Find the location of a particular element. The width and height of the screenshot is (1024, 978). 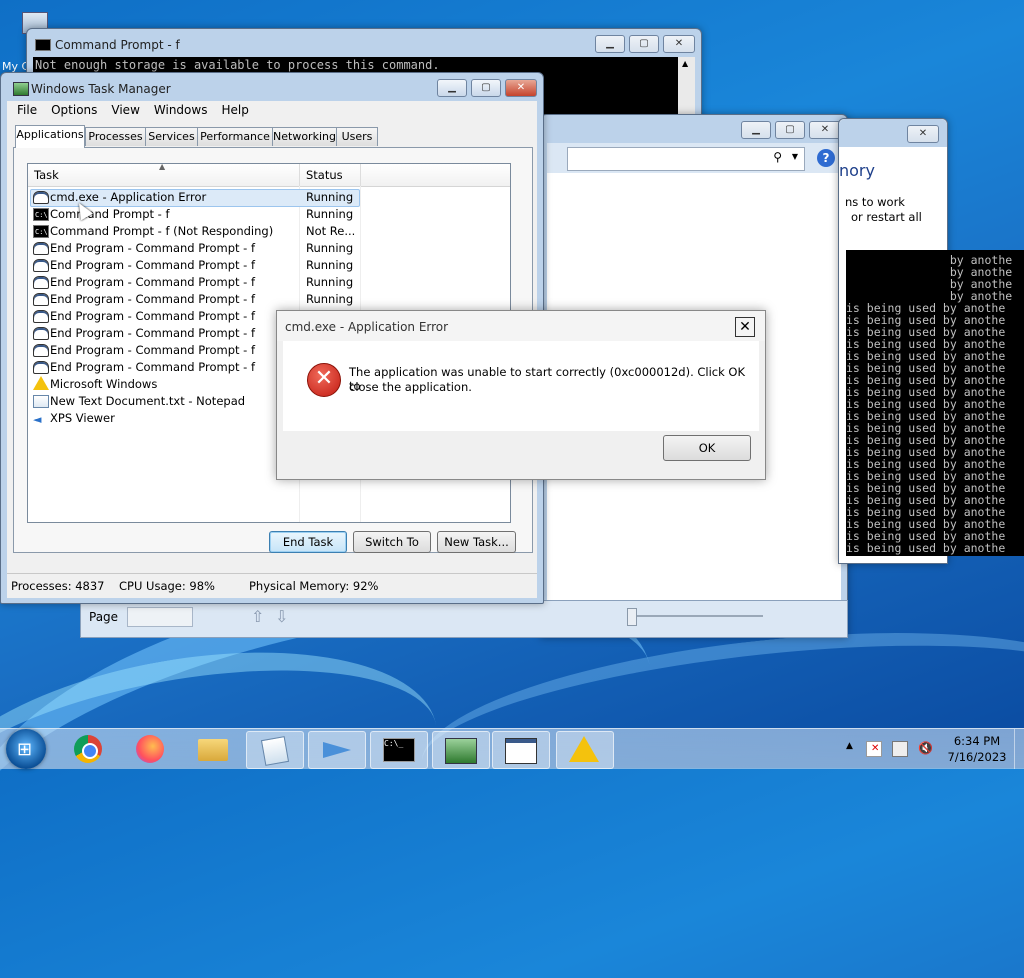

window-title: Windows Task Manager is located at coordinates (101, 89).